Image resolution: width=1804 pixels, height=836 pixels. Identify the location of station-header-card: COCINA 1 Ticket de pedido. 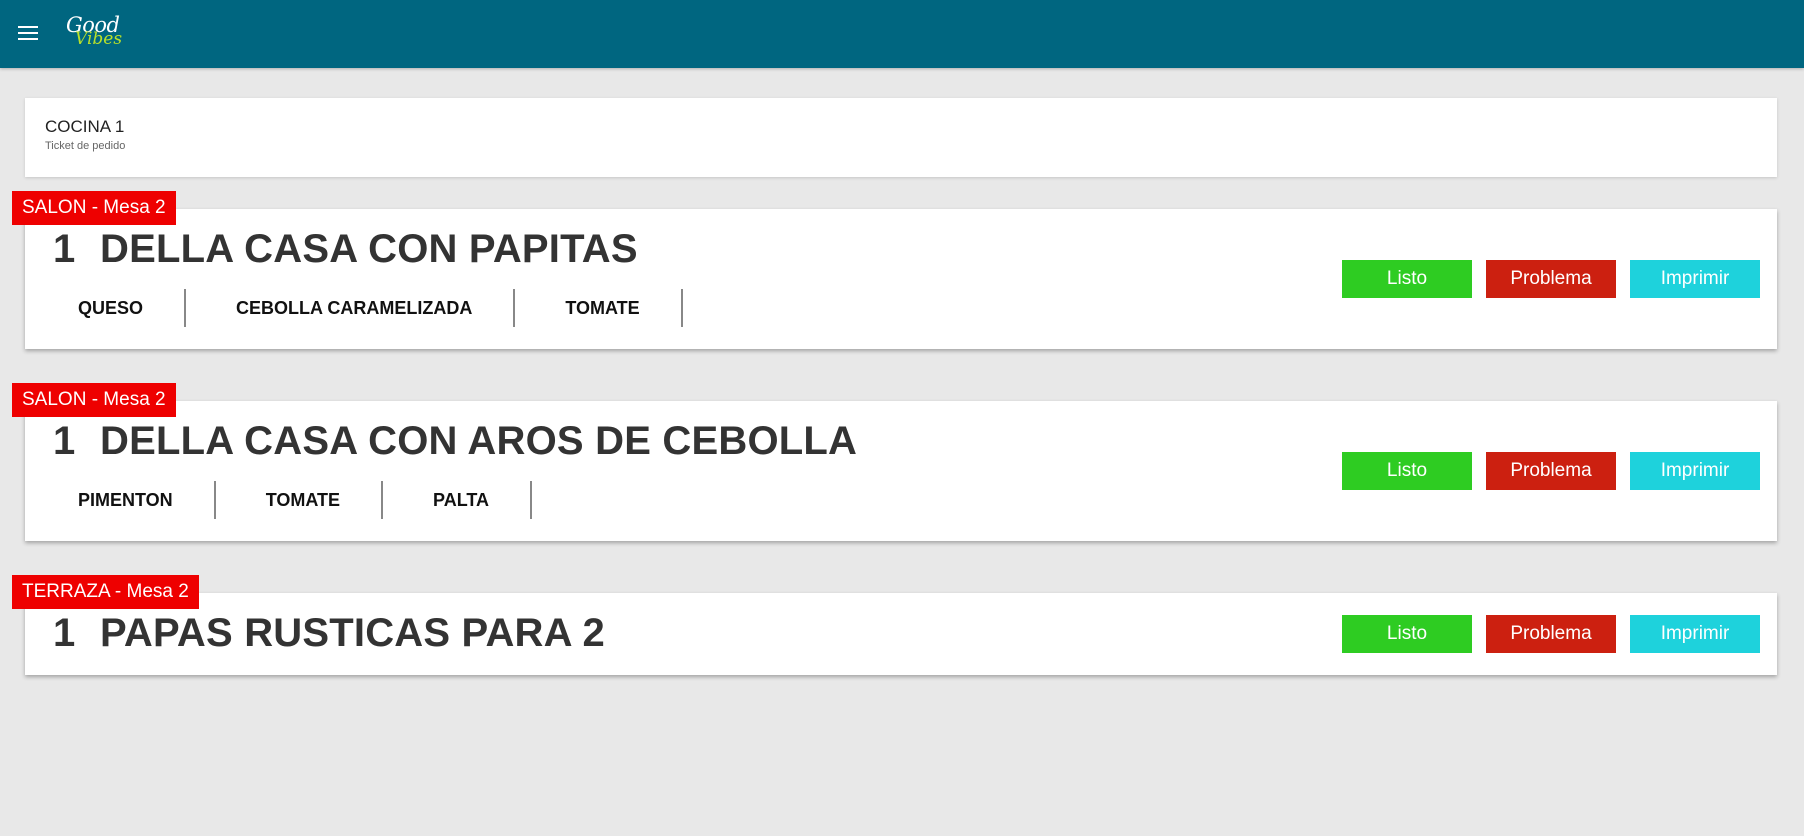
(901, 137).